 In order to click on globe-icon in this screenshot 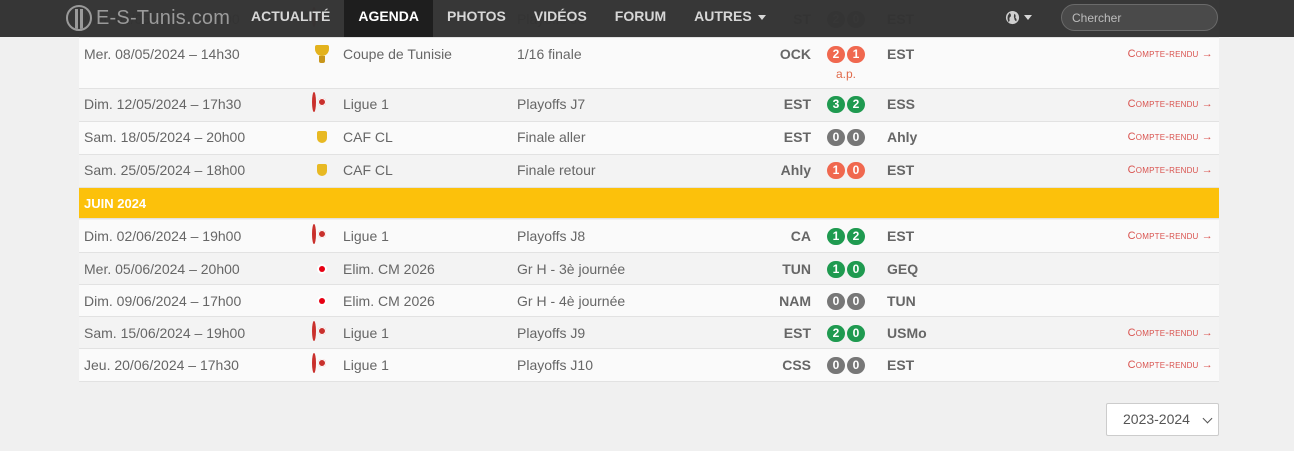, I will do `click(1012, 17)`.